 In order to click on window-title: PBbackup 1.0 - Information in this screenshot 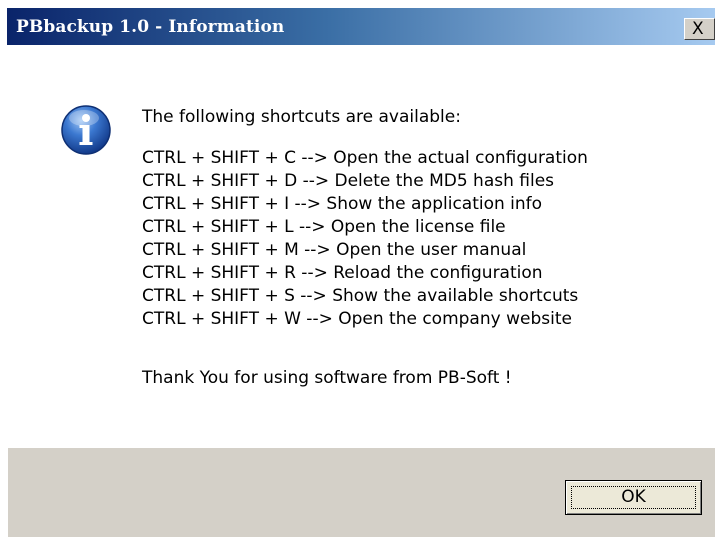, I will do `click(150, 27)`.